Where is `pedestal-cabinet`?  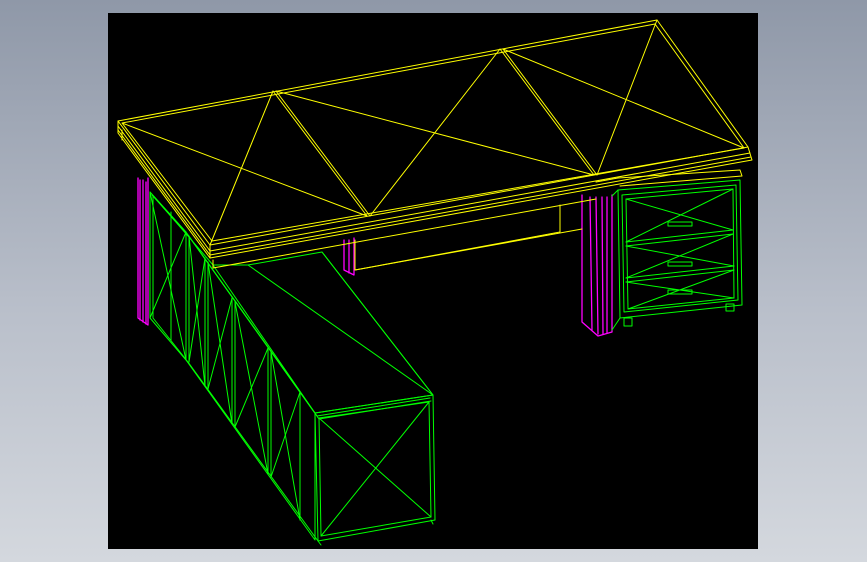 pedestal-cabinet is located at coordinates (677, 255).